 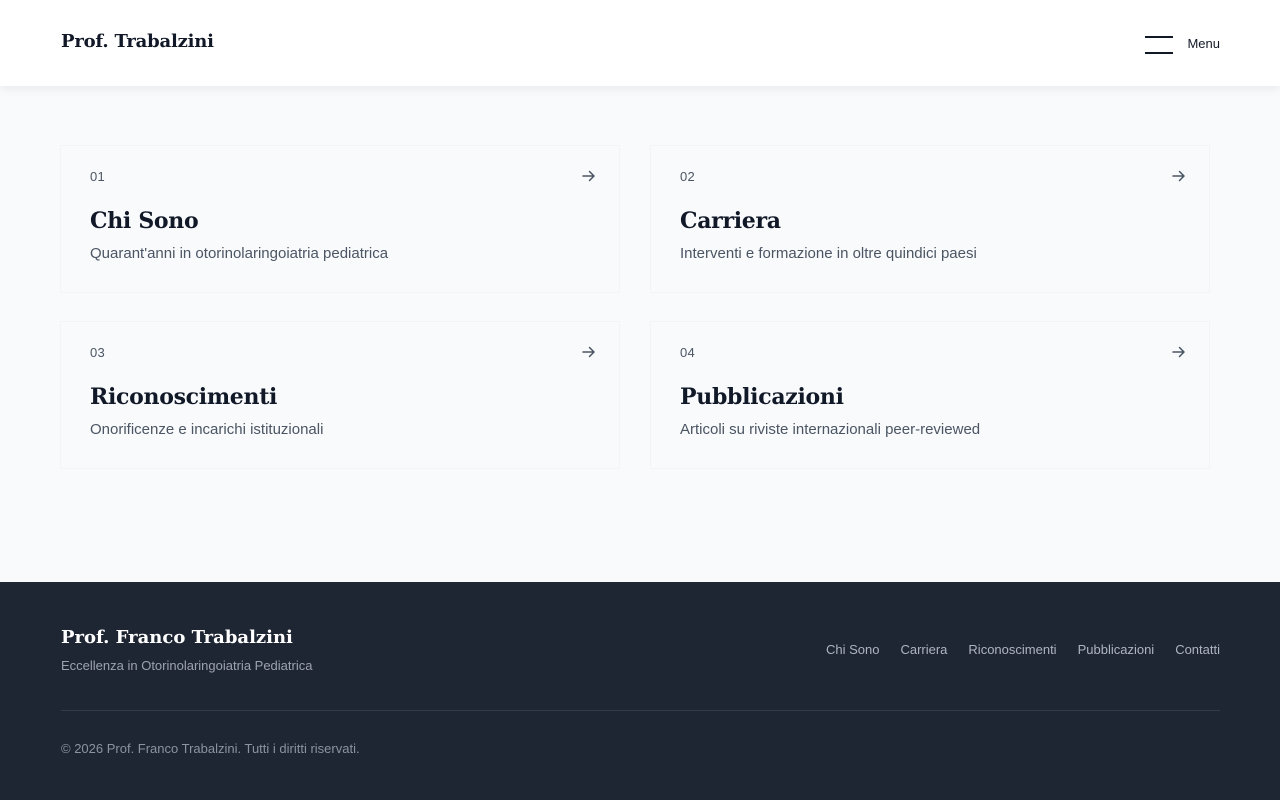 What do you see at coordinates (688, 352) in the screenshot?
I see `card-number: 04` at bounding box center [688, 352].